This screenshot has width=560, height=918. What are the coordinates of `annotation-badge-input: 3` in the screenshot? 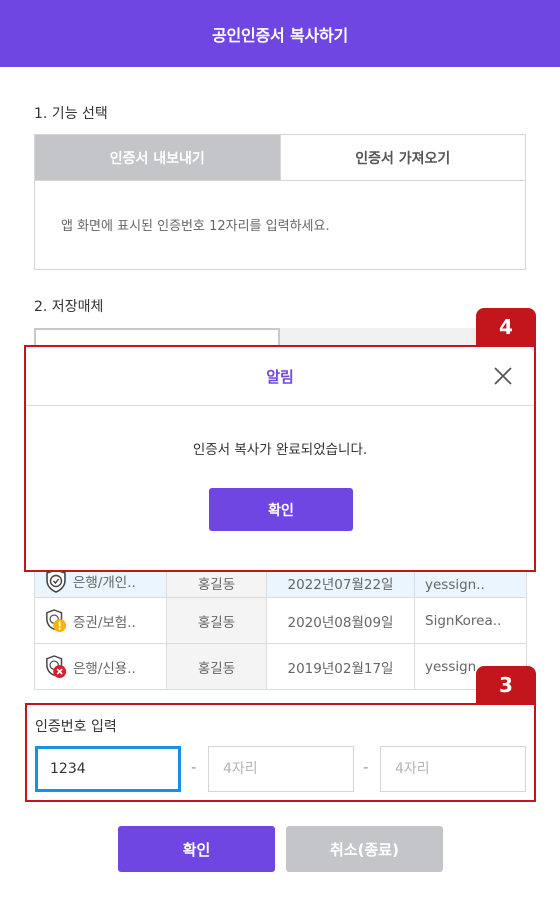 It's located at (506, 685).